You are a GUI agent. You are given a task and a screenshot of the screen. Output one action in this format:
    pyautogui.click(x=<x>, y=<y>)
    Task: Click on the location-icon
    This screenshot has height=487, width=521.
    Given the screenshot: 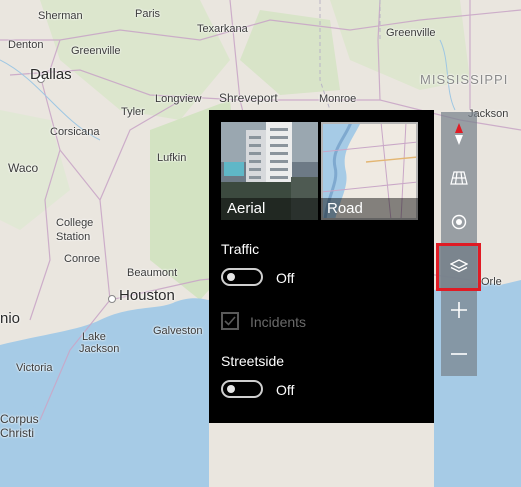 What is the action you would take?
    pyautogui.click(x=459, y=222)
    